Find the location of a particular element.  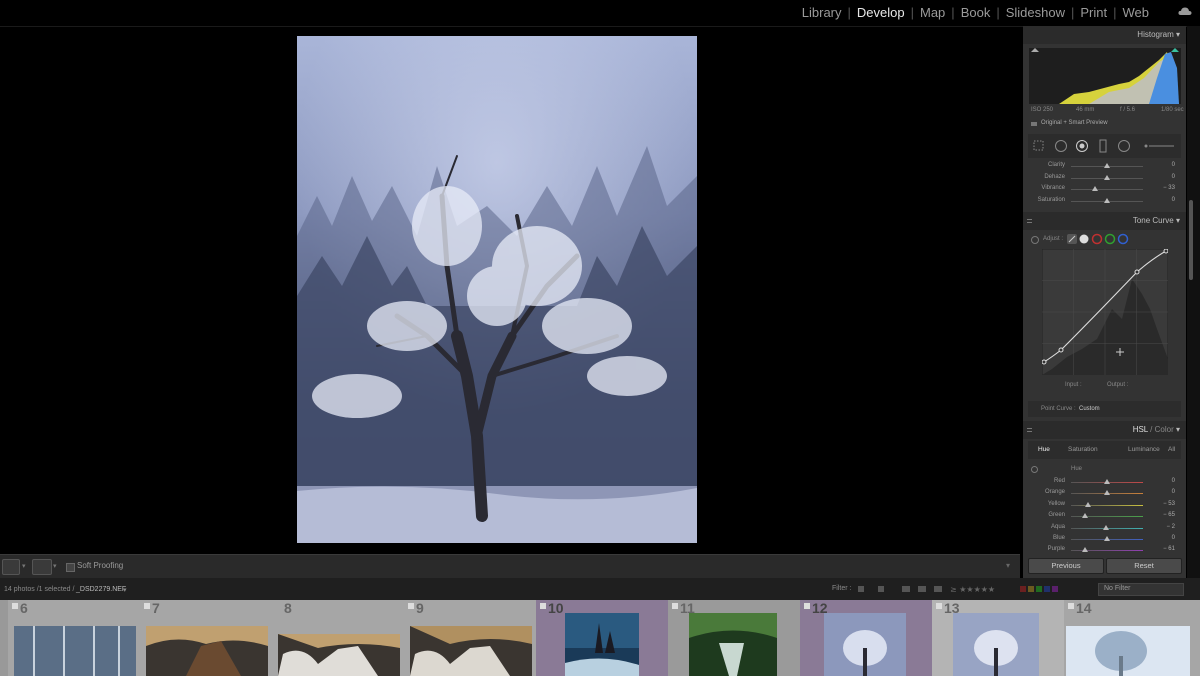

targeted-adjustment-icon is located at coordinates (1035, 240).